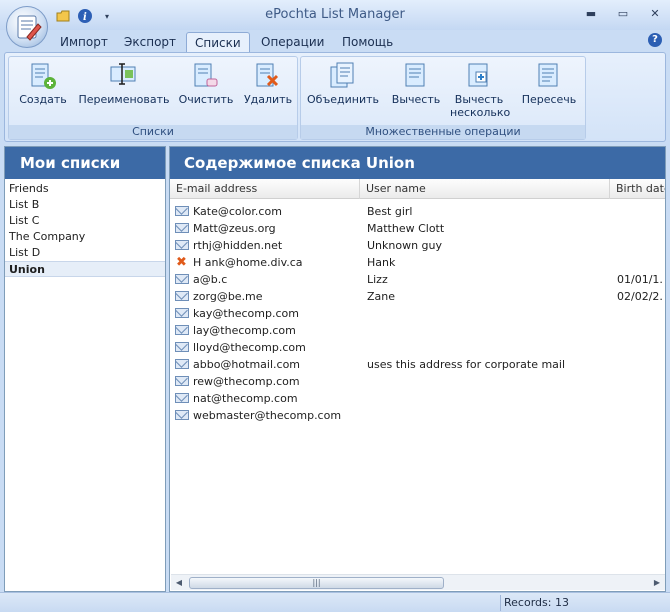  Describe the element at coordinates (655, 13) in the screenshot. I see `close-icon: ✕` at that location.